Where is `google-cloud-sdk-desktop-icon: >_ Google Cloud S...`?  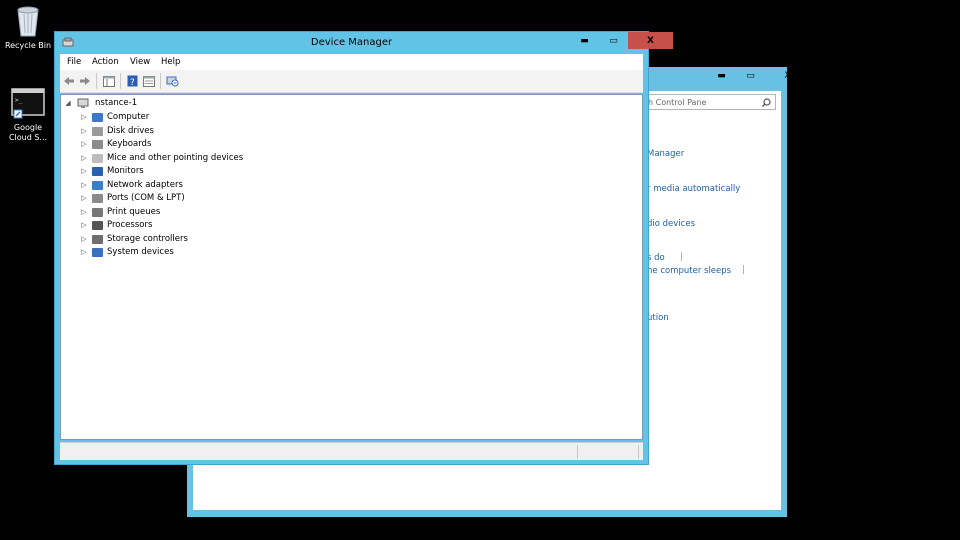 google-cloud-sdk-desktop-icon: >_ Google Cloud S... is located at coordinates (28, 115).